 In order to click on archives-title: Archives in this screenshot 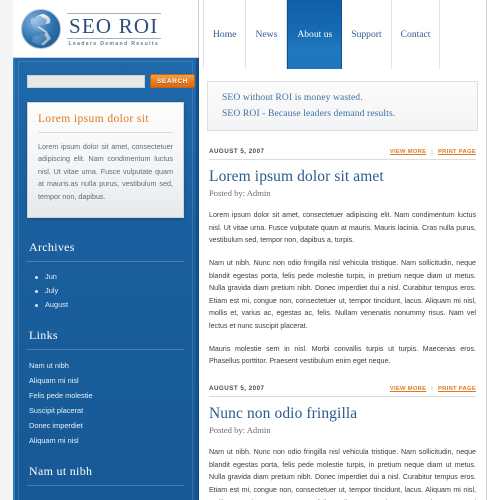, I will do `click(105, 251)`.